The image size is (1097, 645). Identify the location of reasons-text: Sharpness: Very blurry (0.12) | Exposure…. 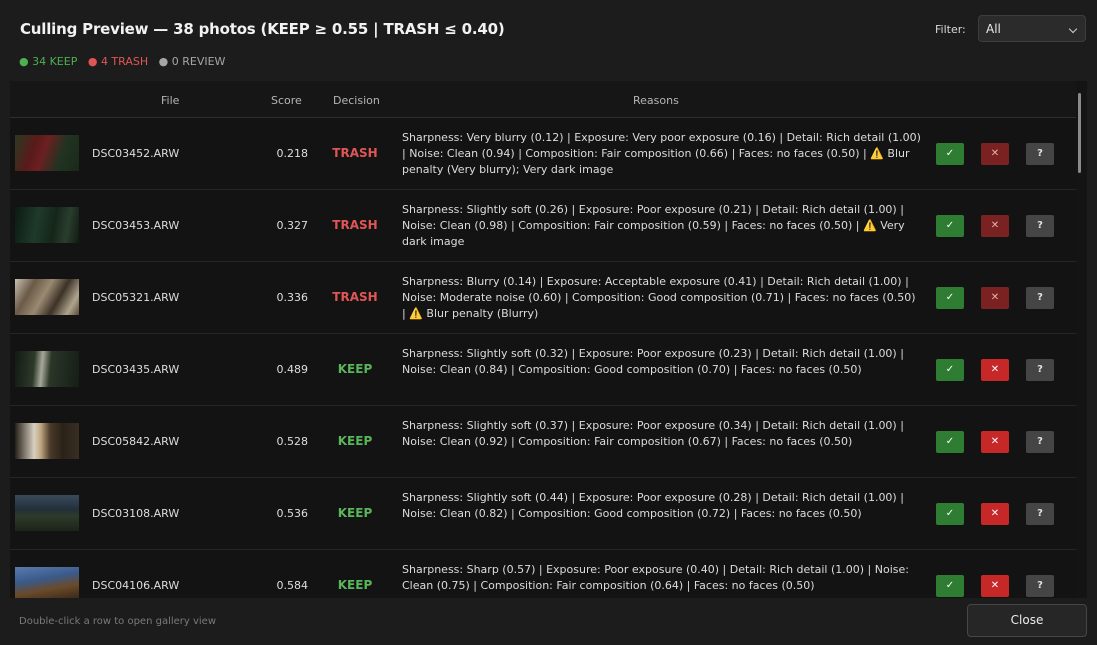
(661, 153).